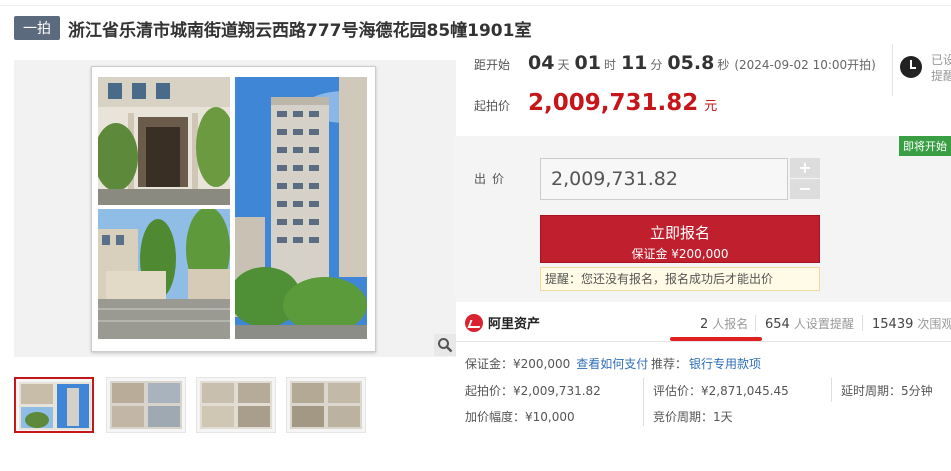 The image size is (951, 471). Describe the element at coordinates (474, 322) in the screenshot. I see `ali-asset-logo-icon` at that location.